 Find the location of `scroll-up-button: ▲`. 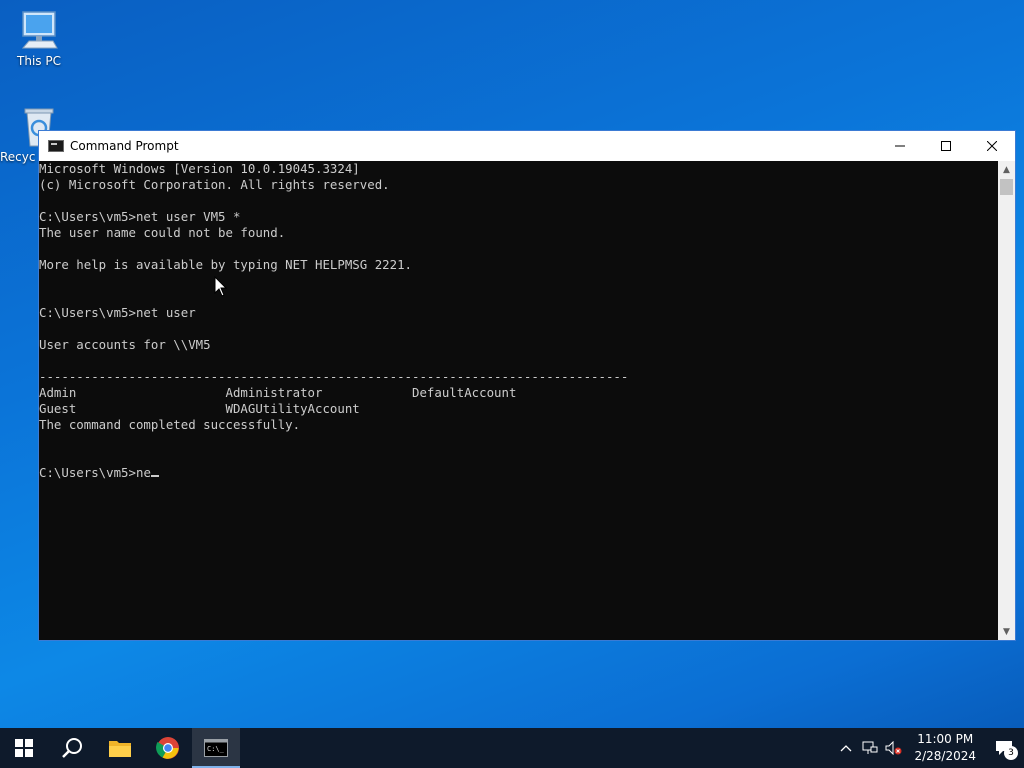

scroll-up-button: ▲ is located at coordinates (1006, 169).